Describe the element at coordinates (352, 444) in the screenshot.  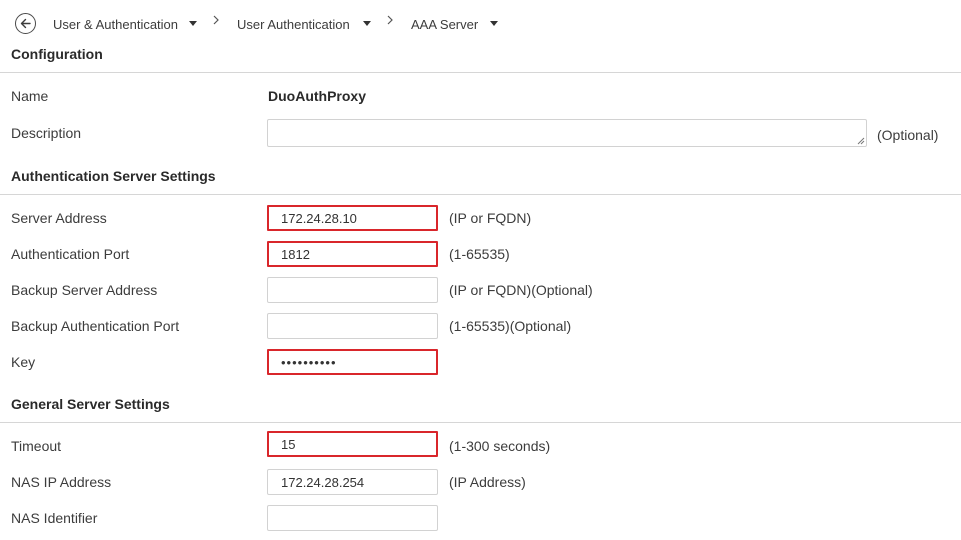
I see `timeout-input: 15` at that location.